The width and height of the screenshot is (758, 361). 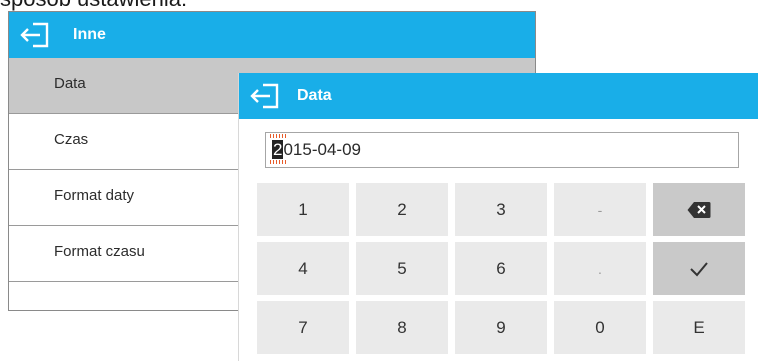 I want to click on checkmark-icon, so click(x=699, y=268).